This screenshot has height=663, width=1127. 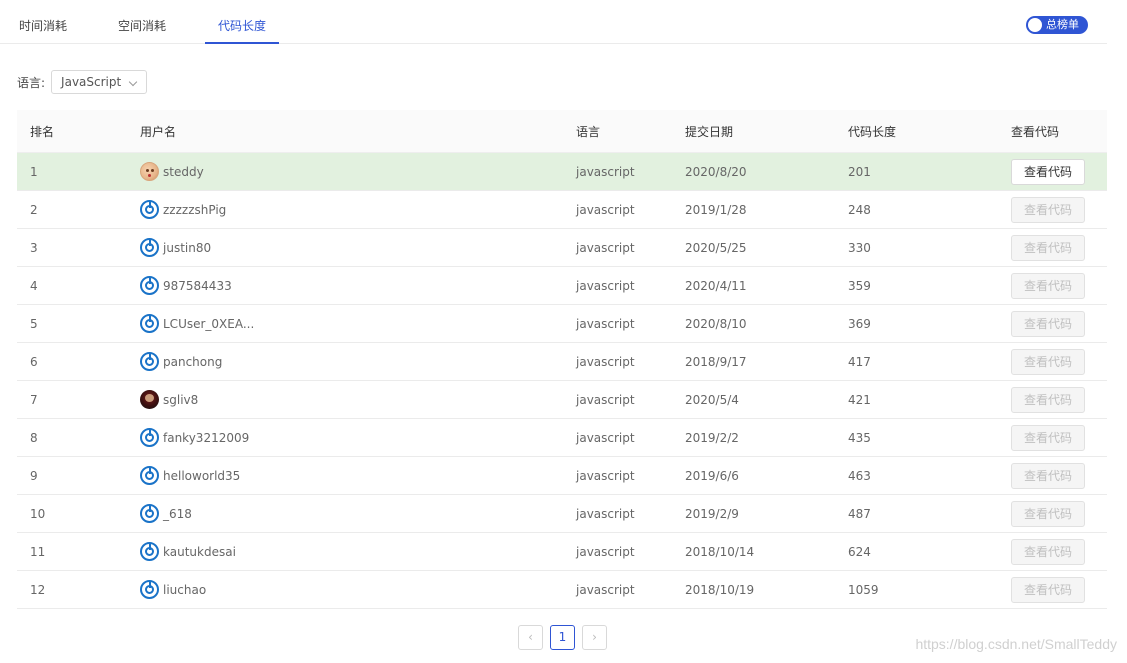 I want to click on watermark: https://blog.csdn.net/SmallTeddy, so click(x=1016, y=644).